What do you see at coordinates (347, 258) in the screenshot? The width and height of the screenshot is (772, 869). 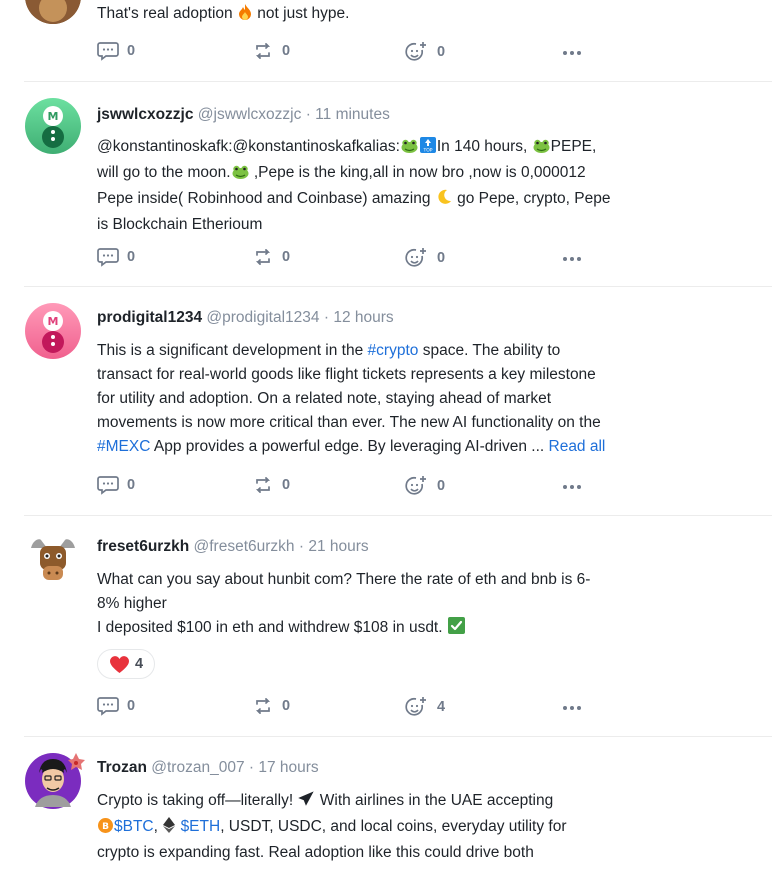 I see `post-actions: 0 0 0` at bounding box center [347, 258].